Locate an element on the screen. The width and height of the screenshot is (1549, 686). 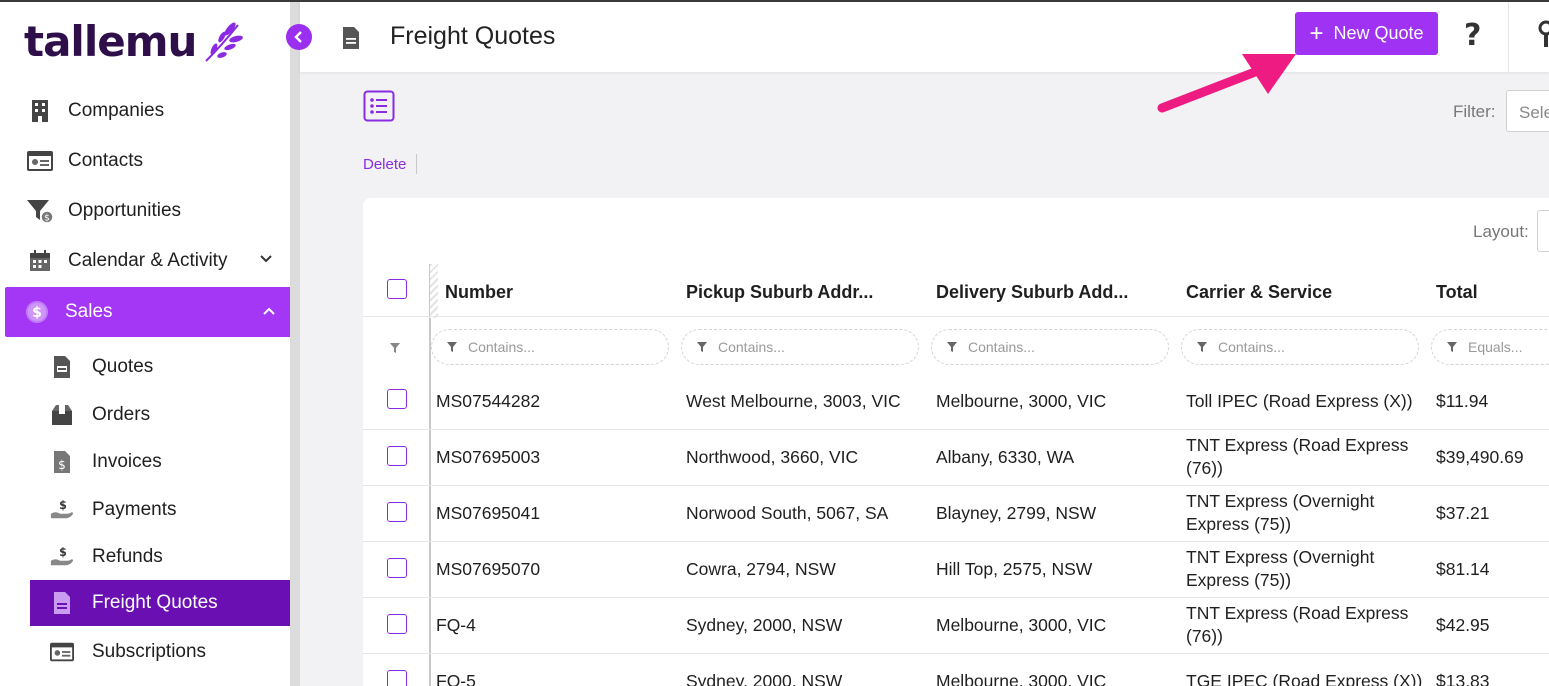
cell-number: MS07695041 is located at coordinates (488, 513).